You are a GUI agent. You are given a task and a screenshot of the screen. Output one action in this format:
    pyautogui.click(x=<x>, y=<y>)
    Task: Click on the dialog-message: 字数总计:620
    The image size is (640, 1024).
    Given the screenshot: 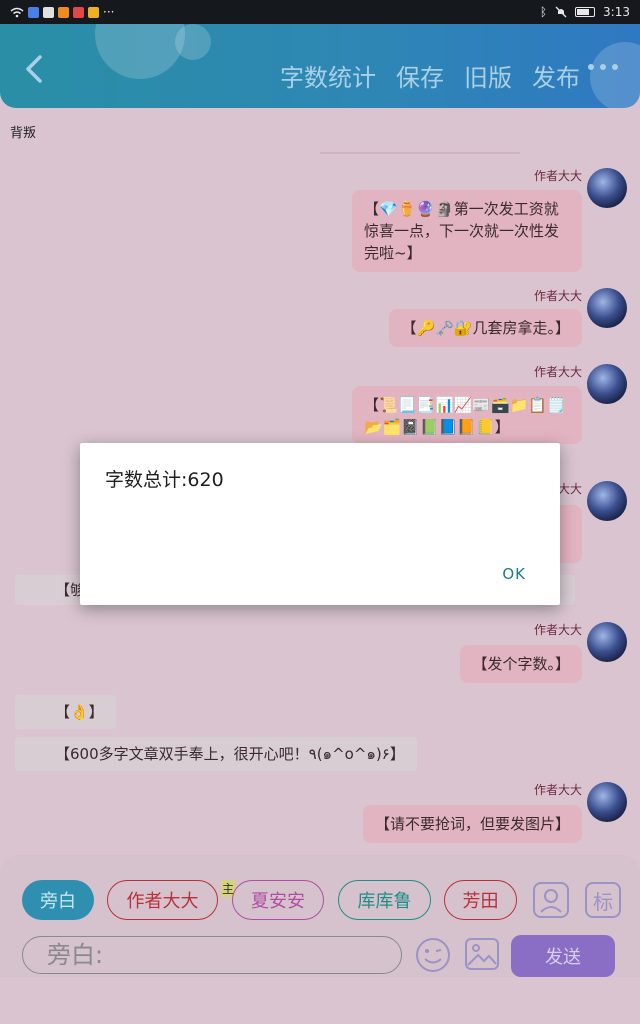 What is the action you would take?
    pyautogui.click(x=164, y=480)
    